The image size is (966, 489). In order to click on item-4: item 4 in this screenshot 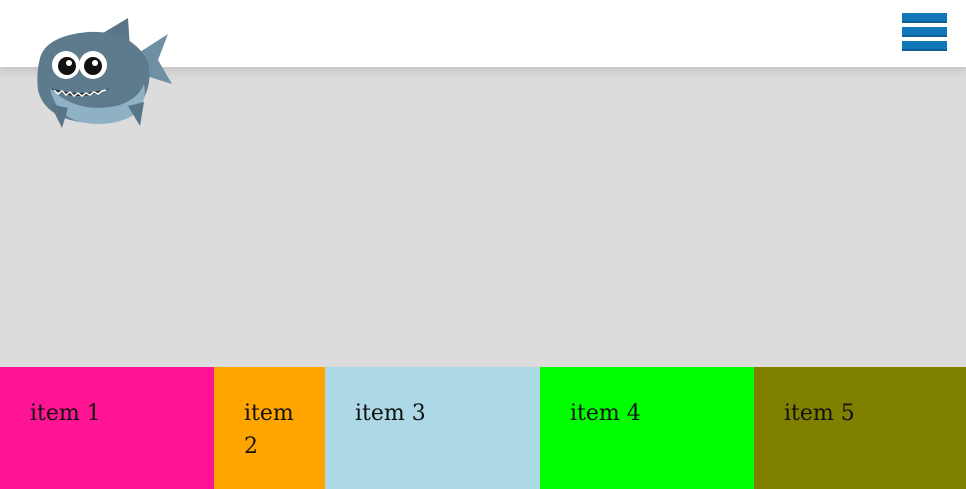, I will do `click(647, 428)`.